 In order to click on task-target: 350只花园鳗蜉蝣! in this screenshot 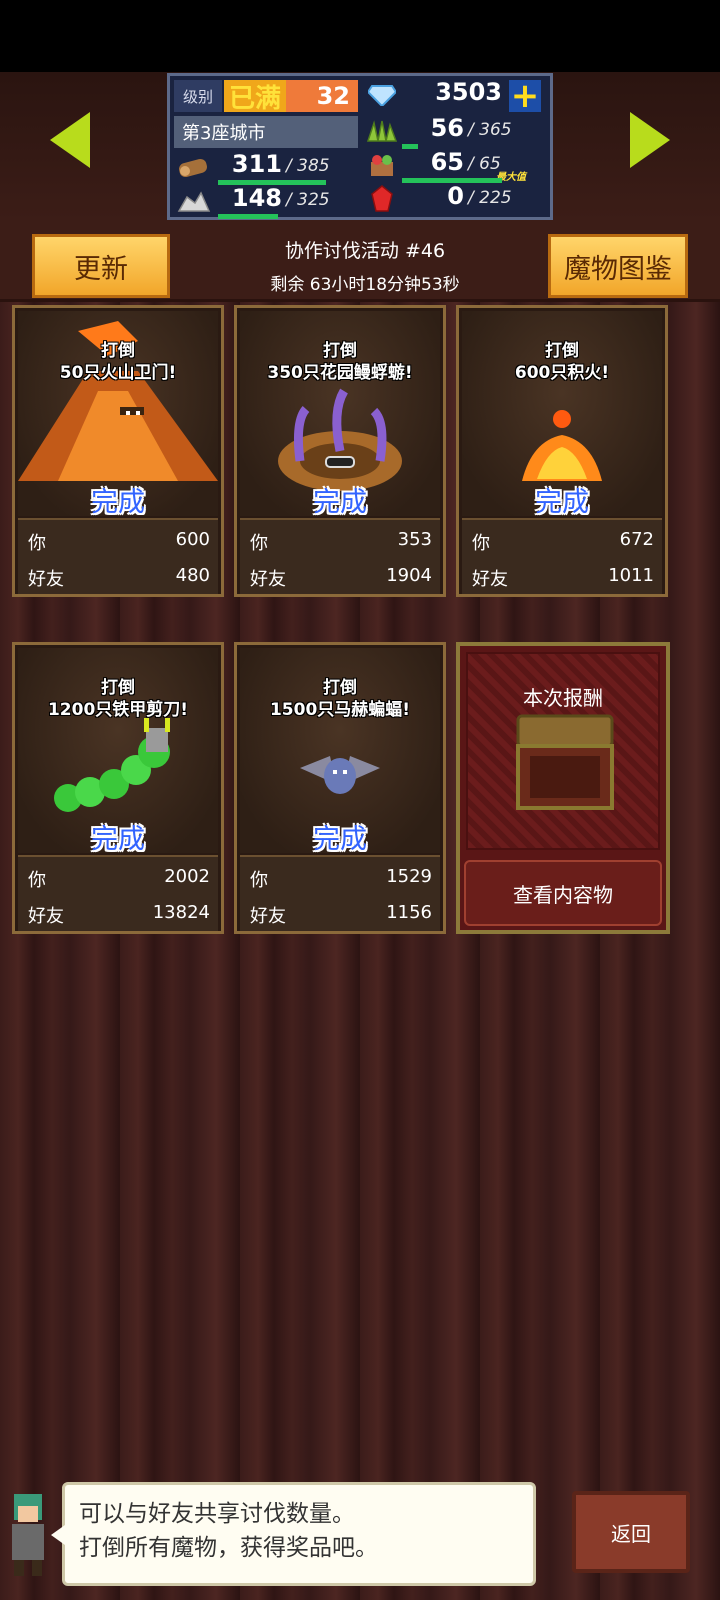, I will do `click(340, 373)`.